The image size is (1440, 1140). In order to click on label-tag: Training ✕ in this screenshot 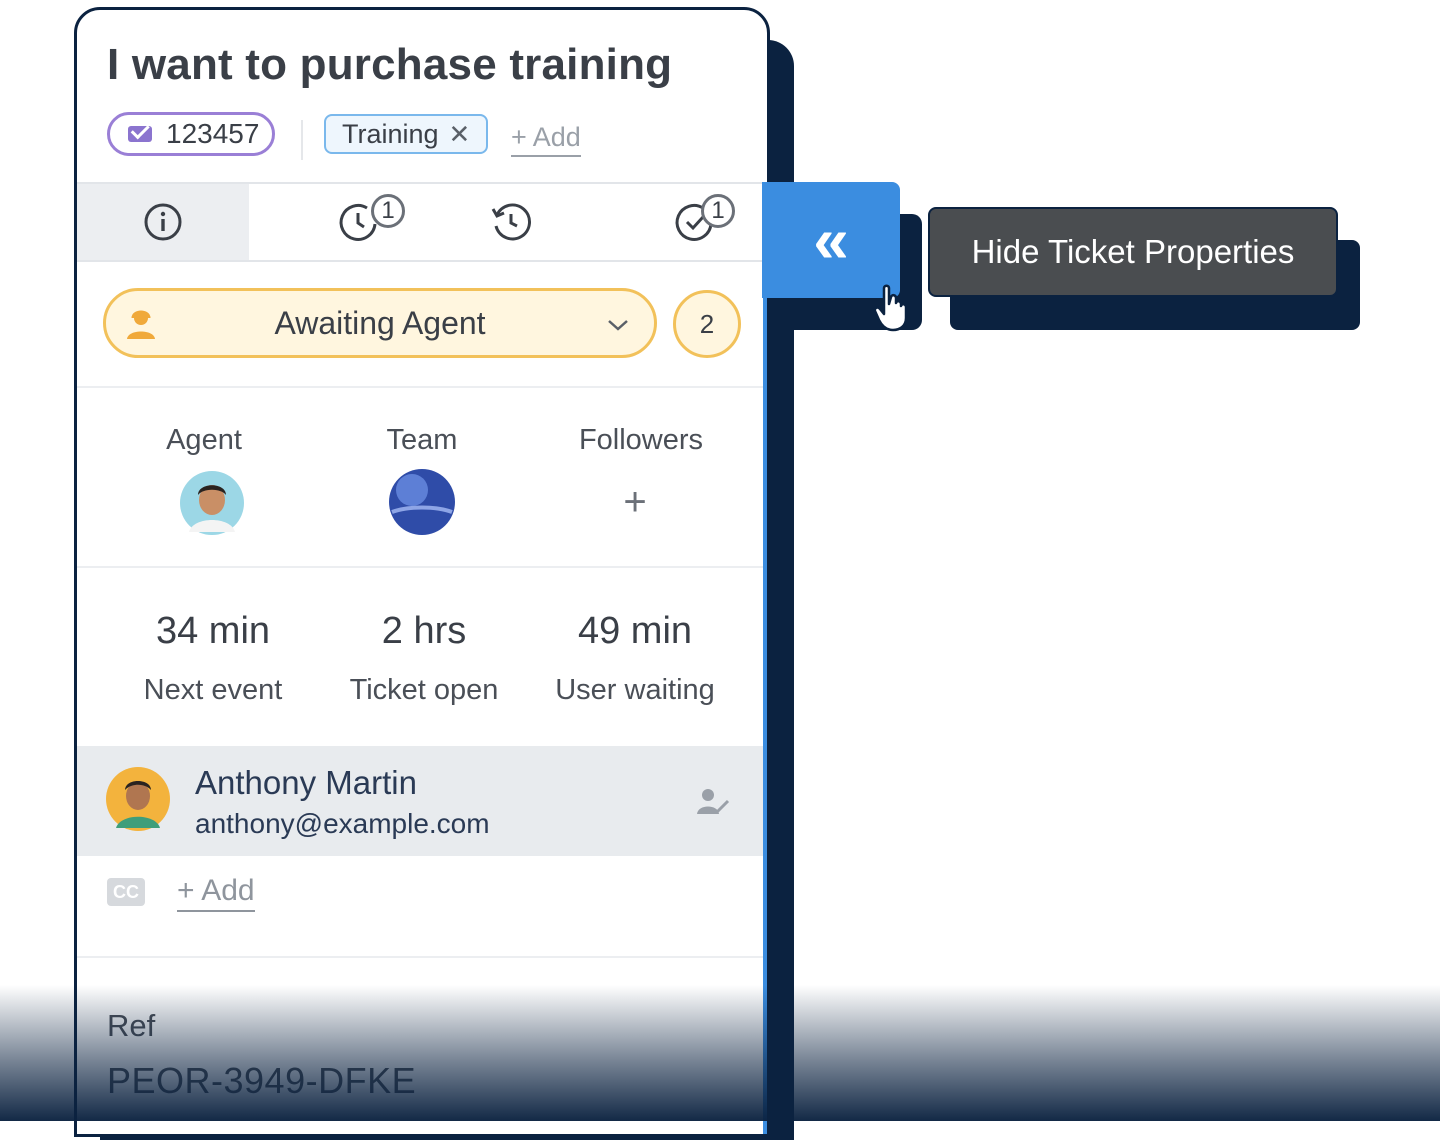, I will do `click(406, 134)`.